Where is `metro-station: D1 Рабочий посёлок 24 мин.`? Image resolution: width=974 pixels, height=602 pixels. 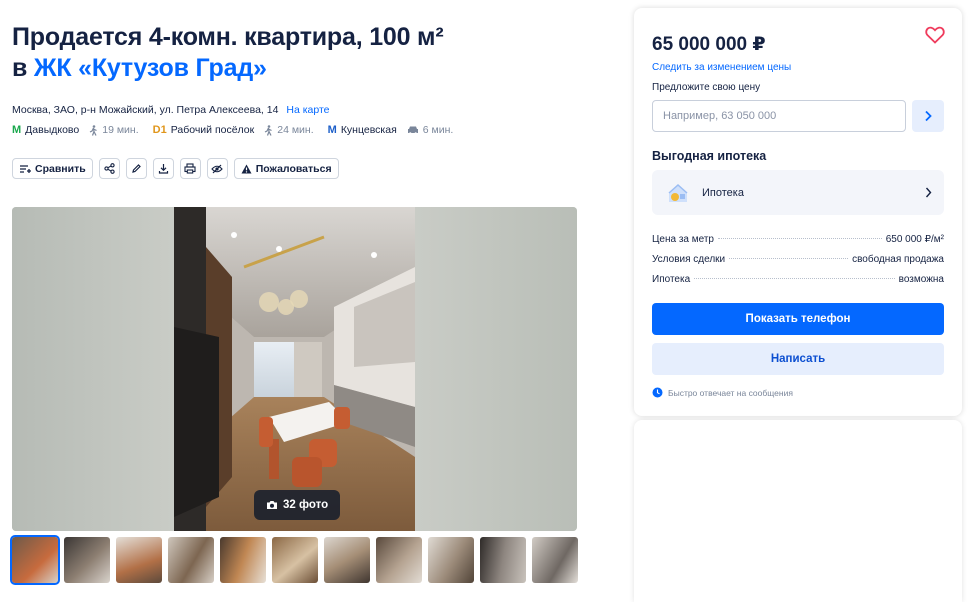 metro-station: D1 Рабочий посёлок 24 мин. is located at coordinates (233, 130).